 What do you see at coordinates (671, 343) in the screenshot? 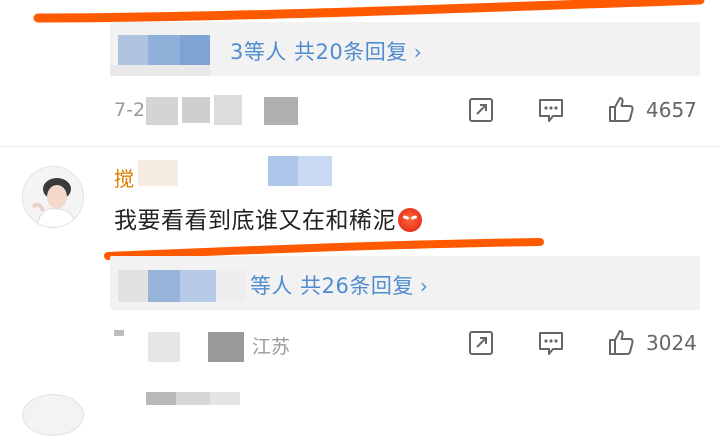
I see `like-count: 3024` at bounding box center [671, 343].